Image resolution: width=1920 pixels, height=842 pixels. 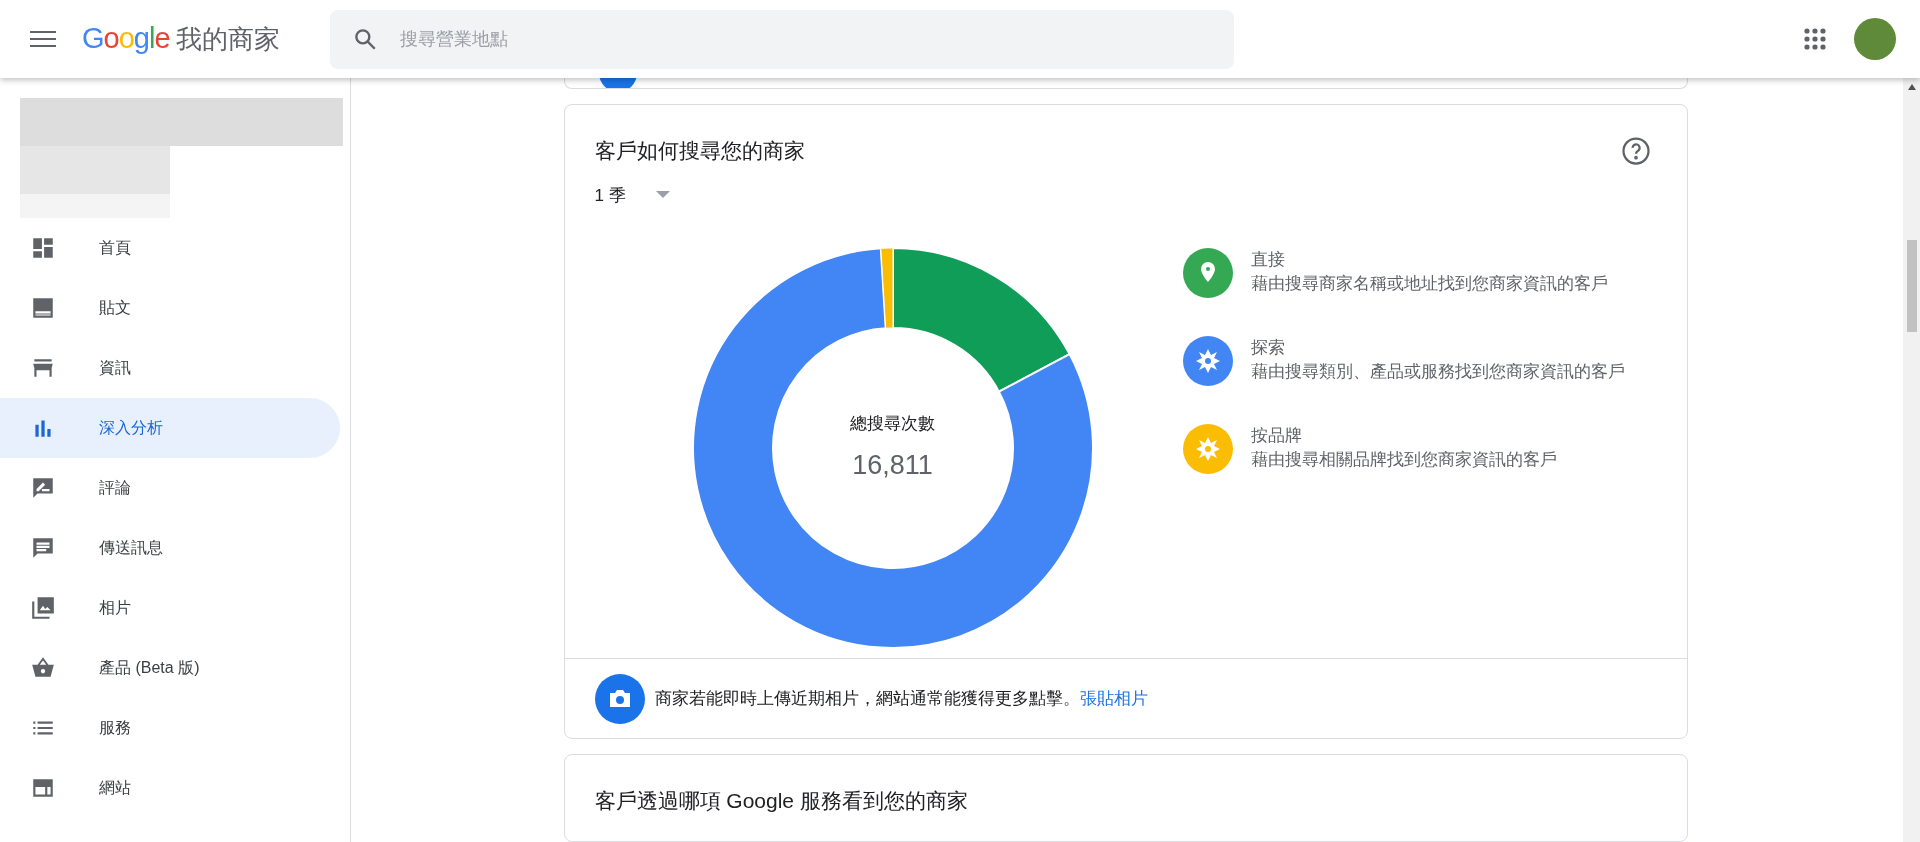 I want to click on scroll-up-arrow-icon, so click(x=1911, y=87).